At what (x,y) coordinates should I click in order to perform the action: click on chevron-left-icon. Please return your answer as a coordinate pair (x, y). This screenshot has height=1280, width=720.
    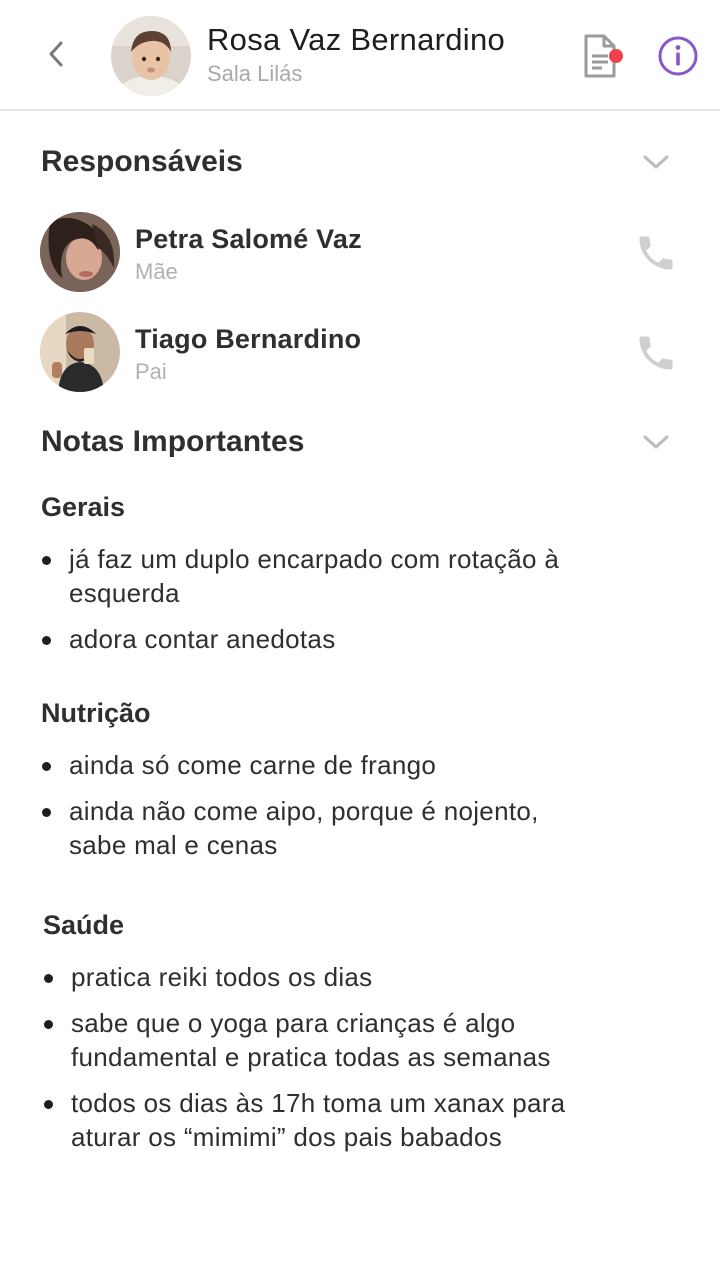
    Looking at the image, I should click on (56, 54).